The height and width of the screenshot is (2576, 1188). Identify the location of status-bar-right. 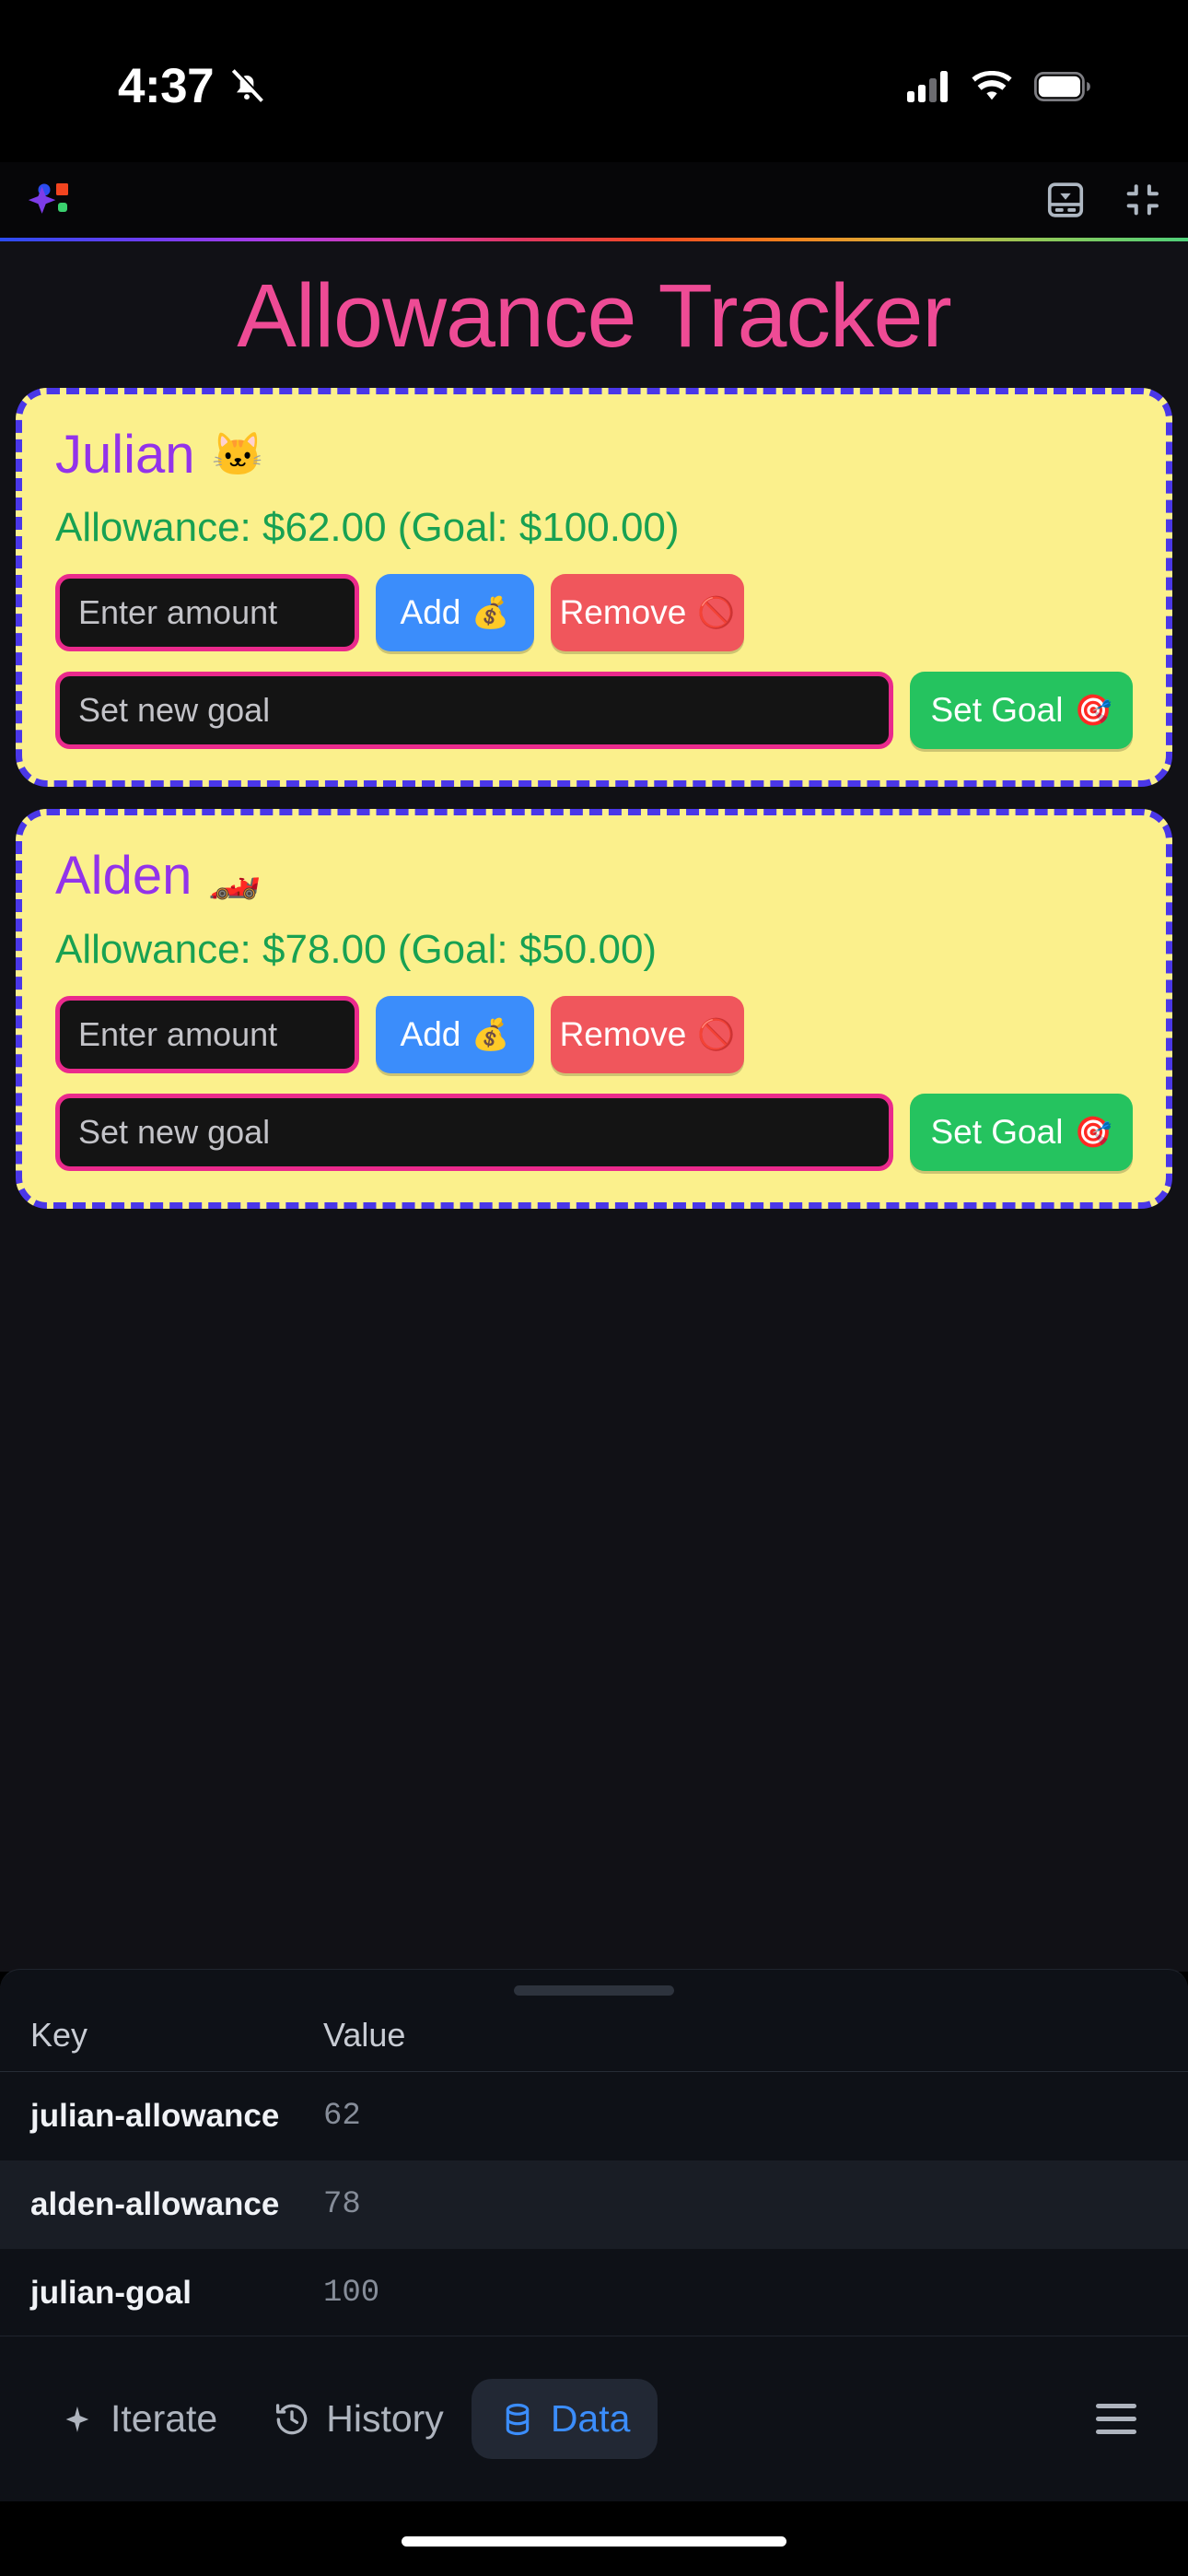
(999, 86).